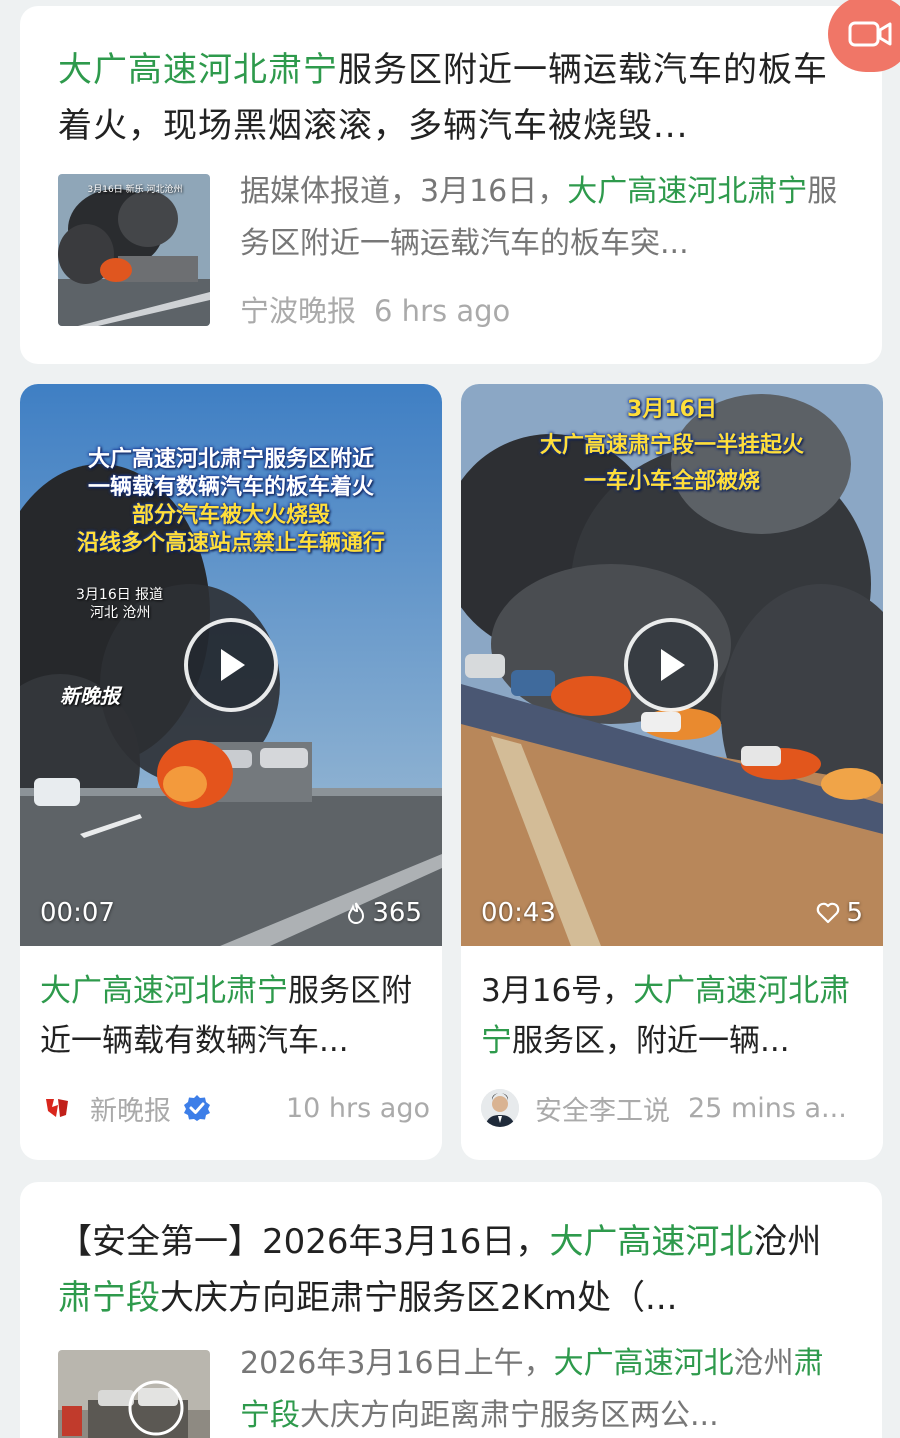 The width and height of the screenshot is (900, 1438). I want to click on overlay-line-1: 大广高速河北肃宁服务区附近, so click(230, 459).